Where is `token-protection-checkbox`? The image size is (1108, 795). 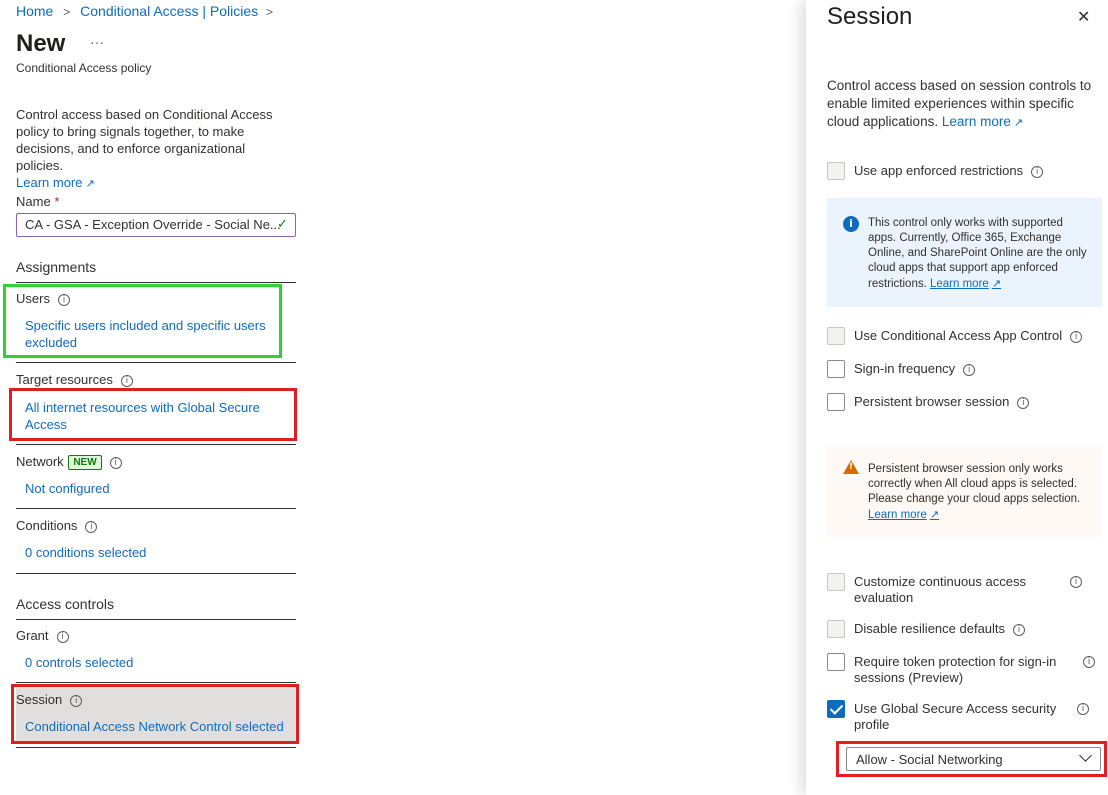
token-protection-checkbox is located at coordinates (836, 662).